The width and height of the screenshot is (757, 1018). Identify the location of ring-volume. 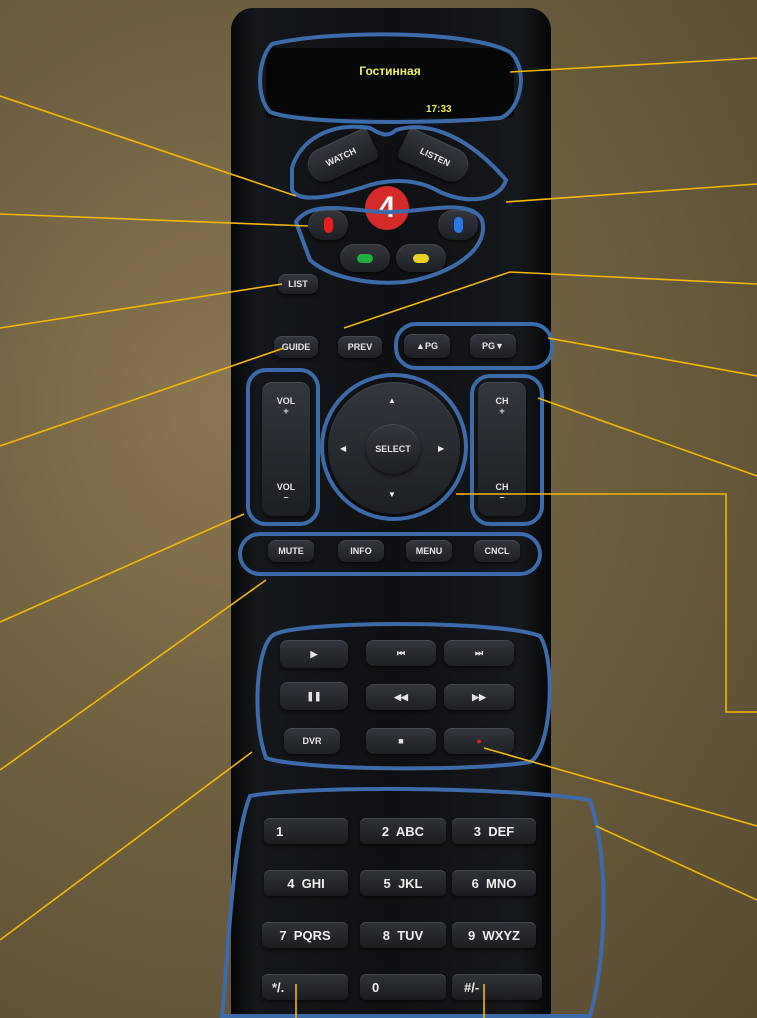
(283, 447).